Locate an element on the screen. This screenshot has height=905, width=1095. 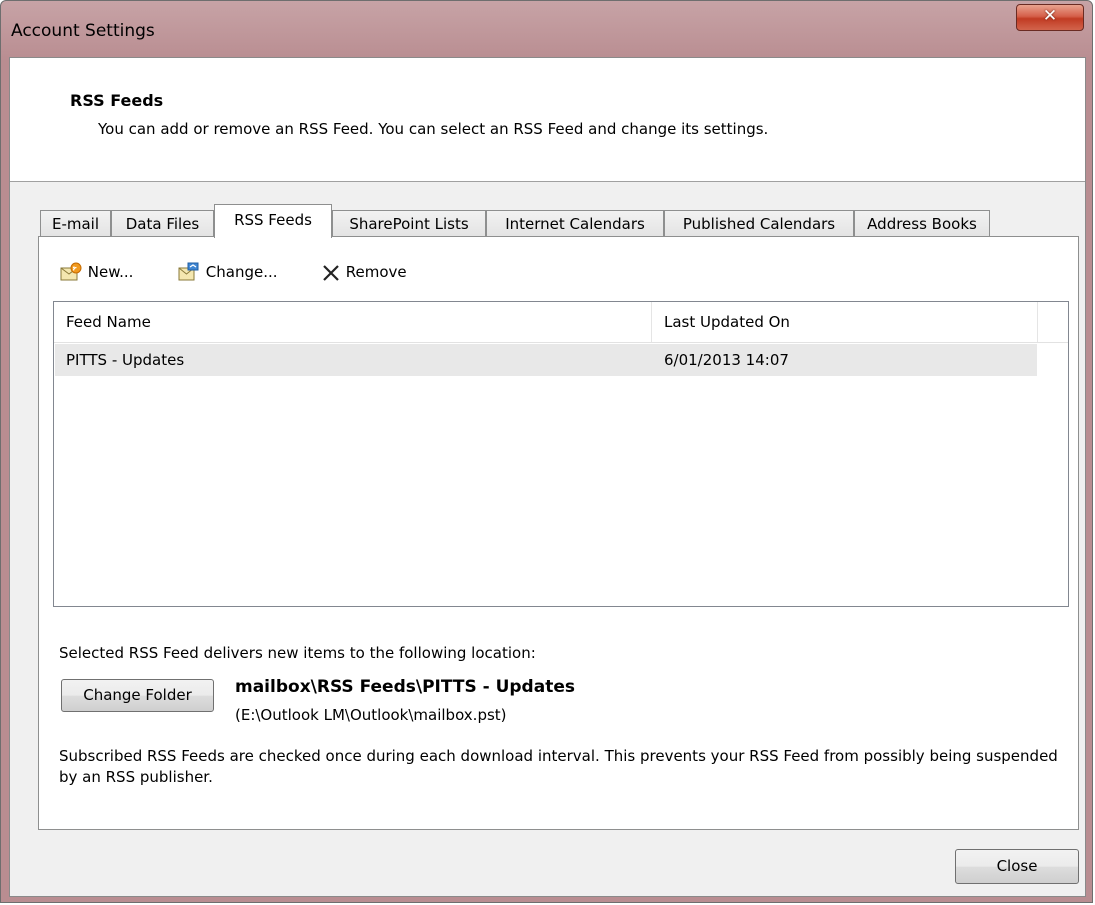
close-icon: ✕ is located at coordinates (1050, 16).